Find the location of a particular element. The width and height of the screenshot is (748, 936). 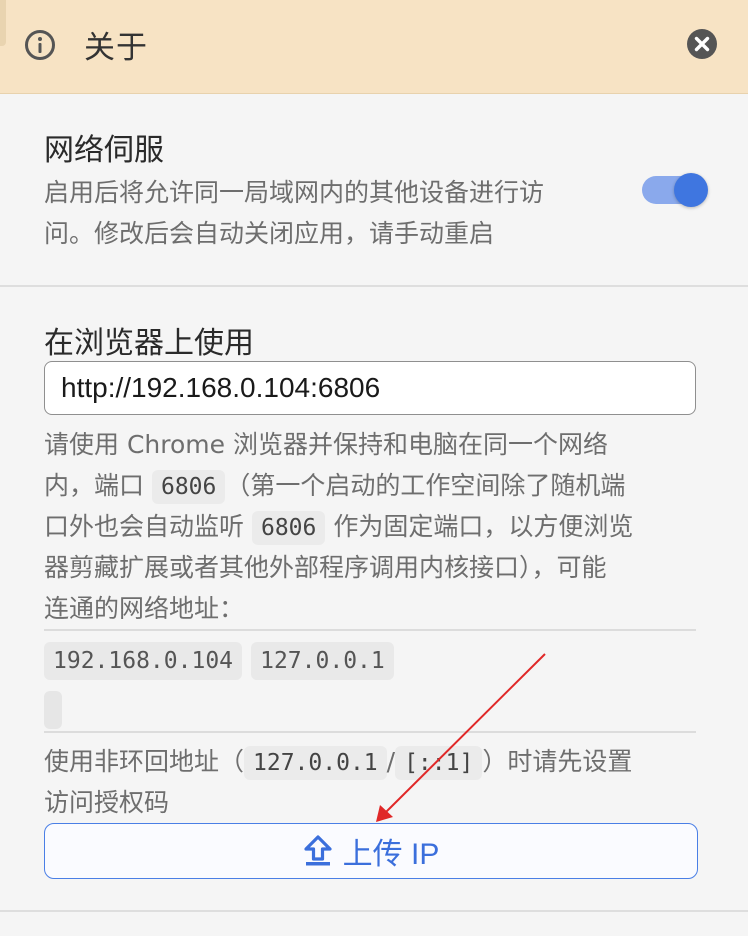

network-service-description-line2: 问。修改后会自动关闭应用，请手动重启 is located at coordinates (269, 233).